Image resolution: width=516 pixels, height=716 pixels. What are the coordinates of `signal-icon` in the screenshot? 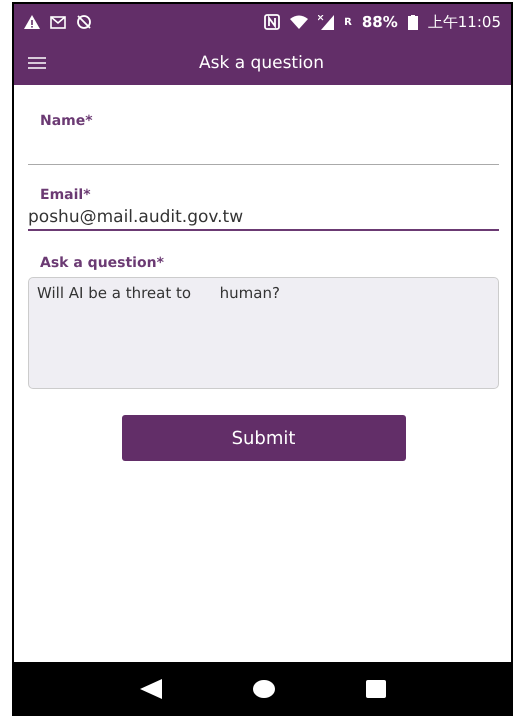 It's located at (326, 22).